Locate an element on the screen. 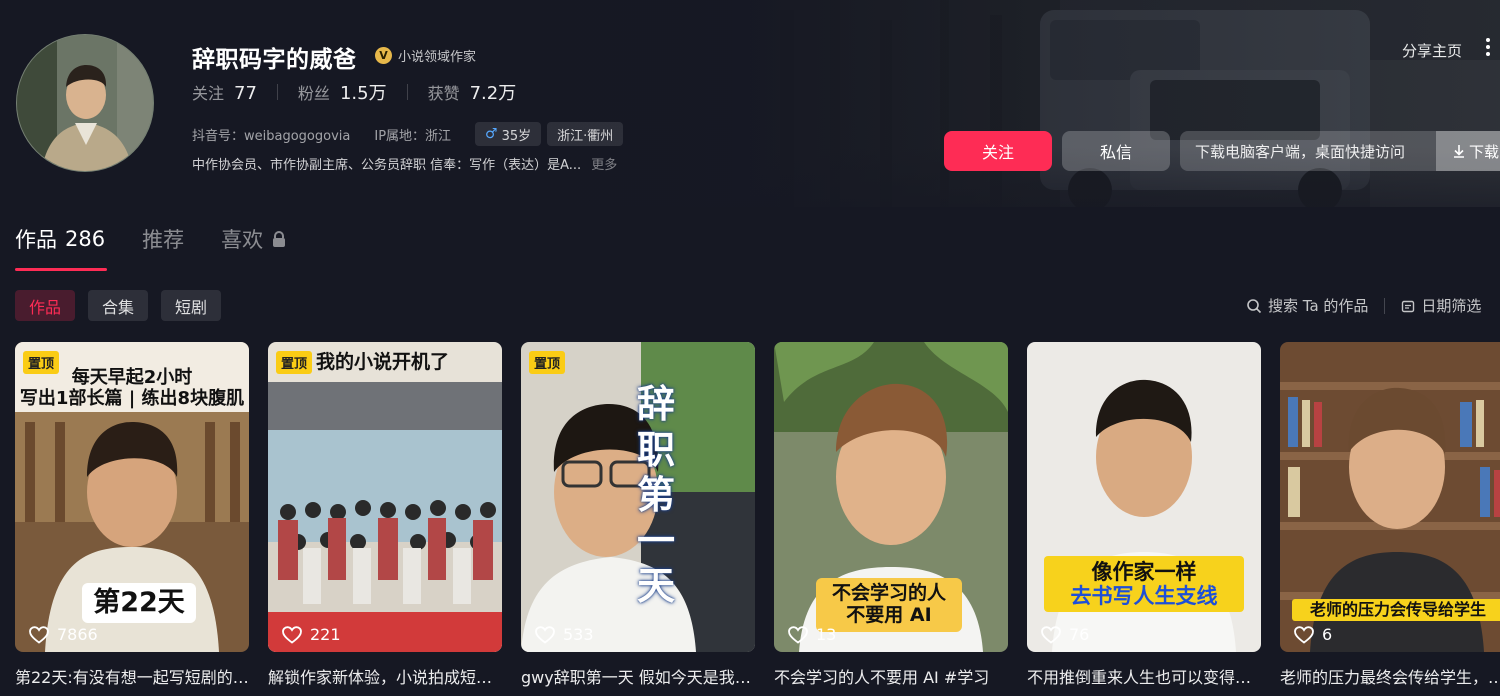  download-icon is located at coordinates (1459, 151).